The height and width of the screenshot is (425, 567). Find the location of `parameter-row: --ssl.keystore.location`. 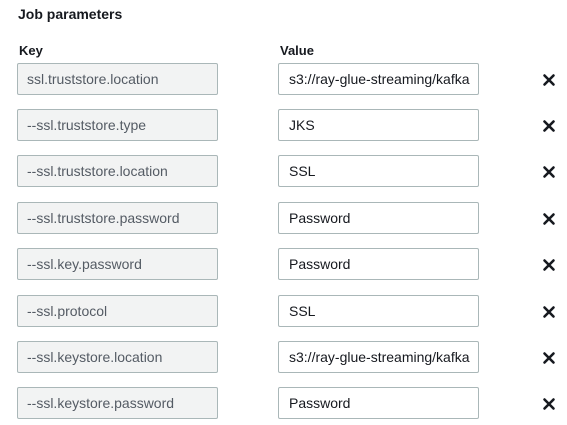

parameter-row: --ssl.keystore.location is located at coordinates (283, 357).